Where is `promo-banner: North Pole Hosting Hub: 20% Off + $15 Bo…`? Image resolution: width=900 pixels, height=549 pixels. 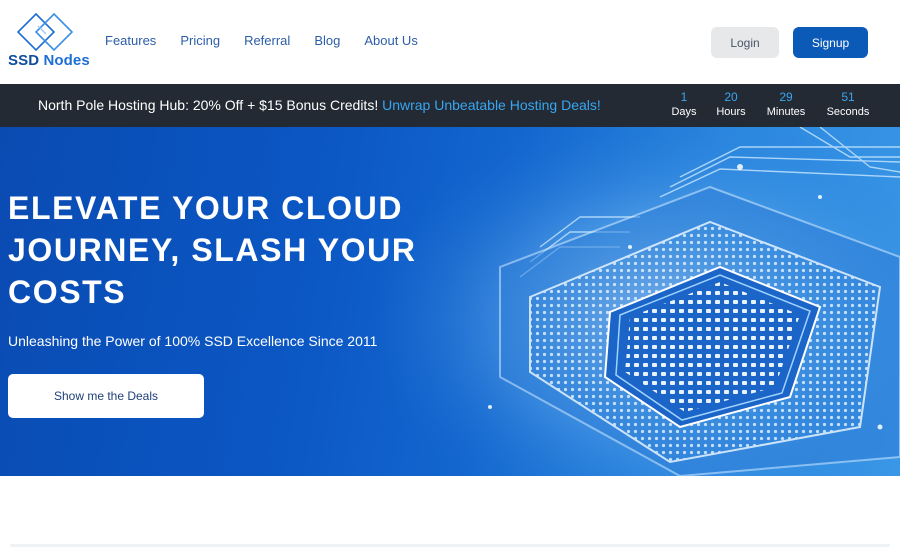 promo-banner: North Pole Hosting Hub: 20% Off + $15 Bo… is located at coordinates (450, 105).